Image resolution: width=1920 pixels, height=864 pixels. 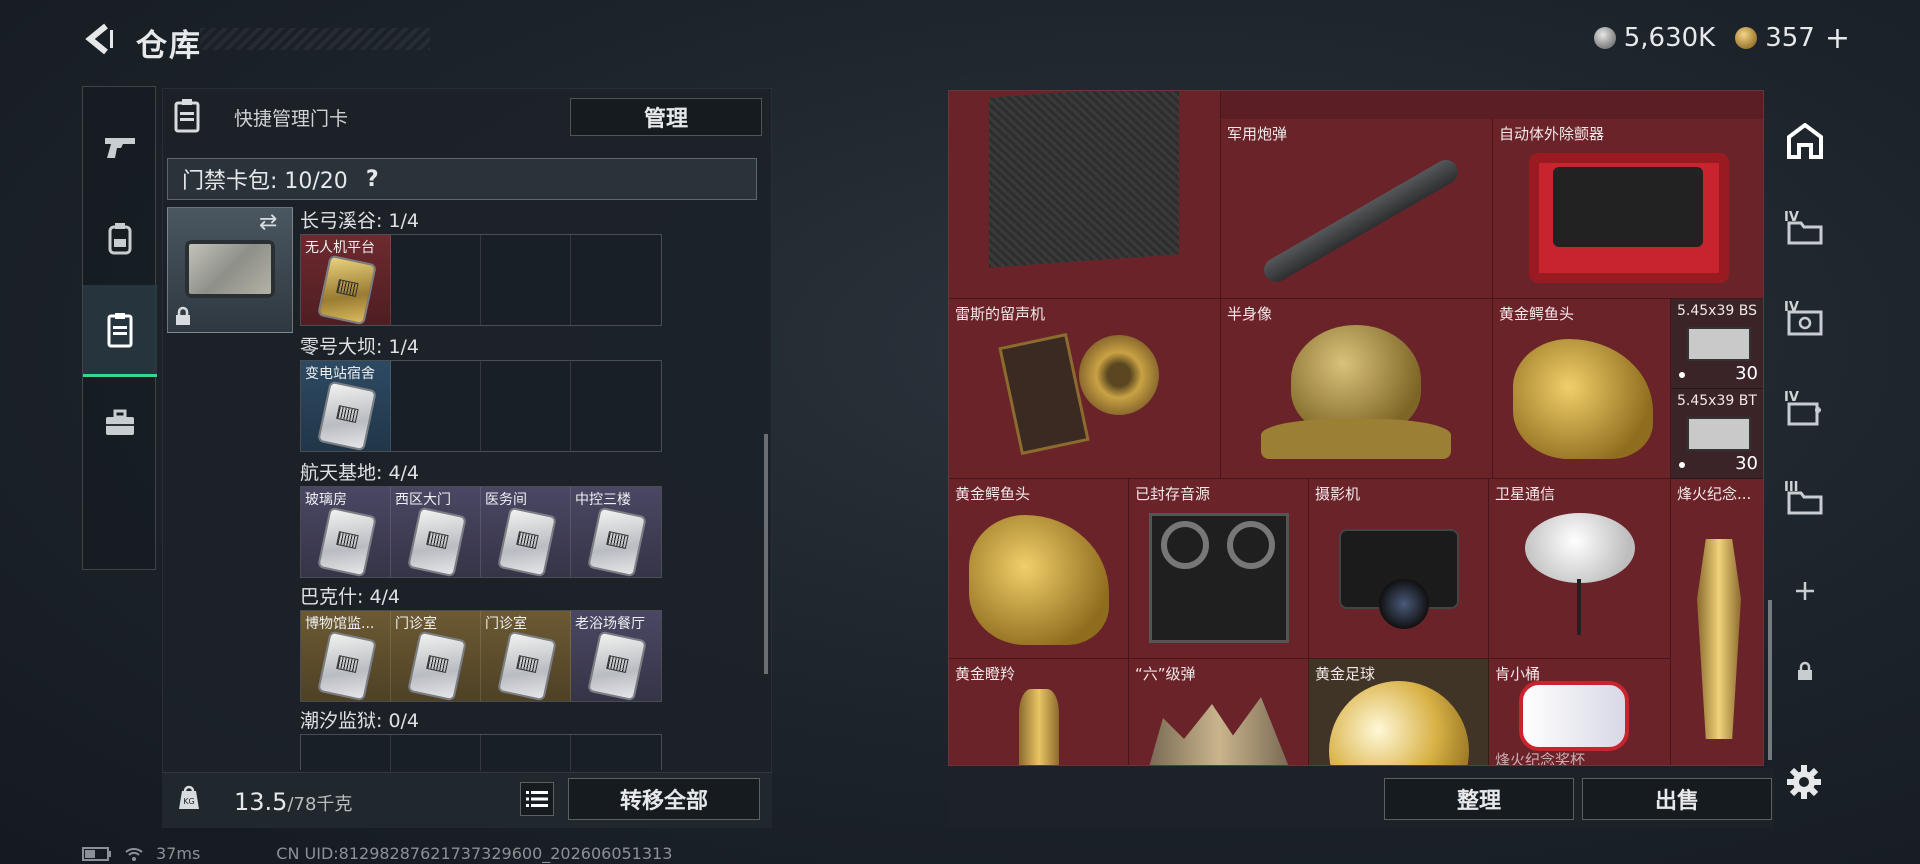 I want to click on tab-storage-folder-4: IV, so click(x=1805, y=231).